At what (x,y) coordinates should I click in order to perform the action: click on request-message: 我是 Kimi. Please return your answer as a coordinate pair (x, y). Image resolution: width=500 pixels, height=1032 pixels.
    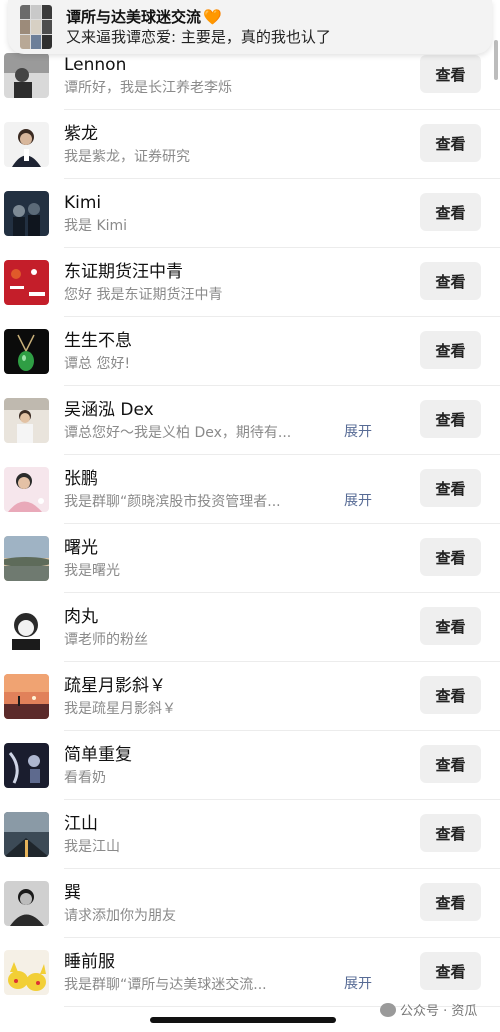
    Looking at the image, I should click on (96, 225).